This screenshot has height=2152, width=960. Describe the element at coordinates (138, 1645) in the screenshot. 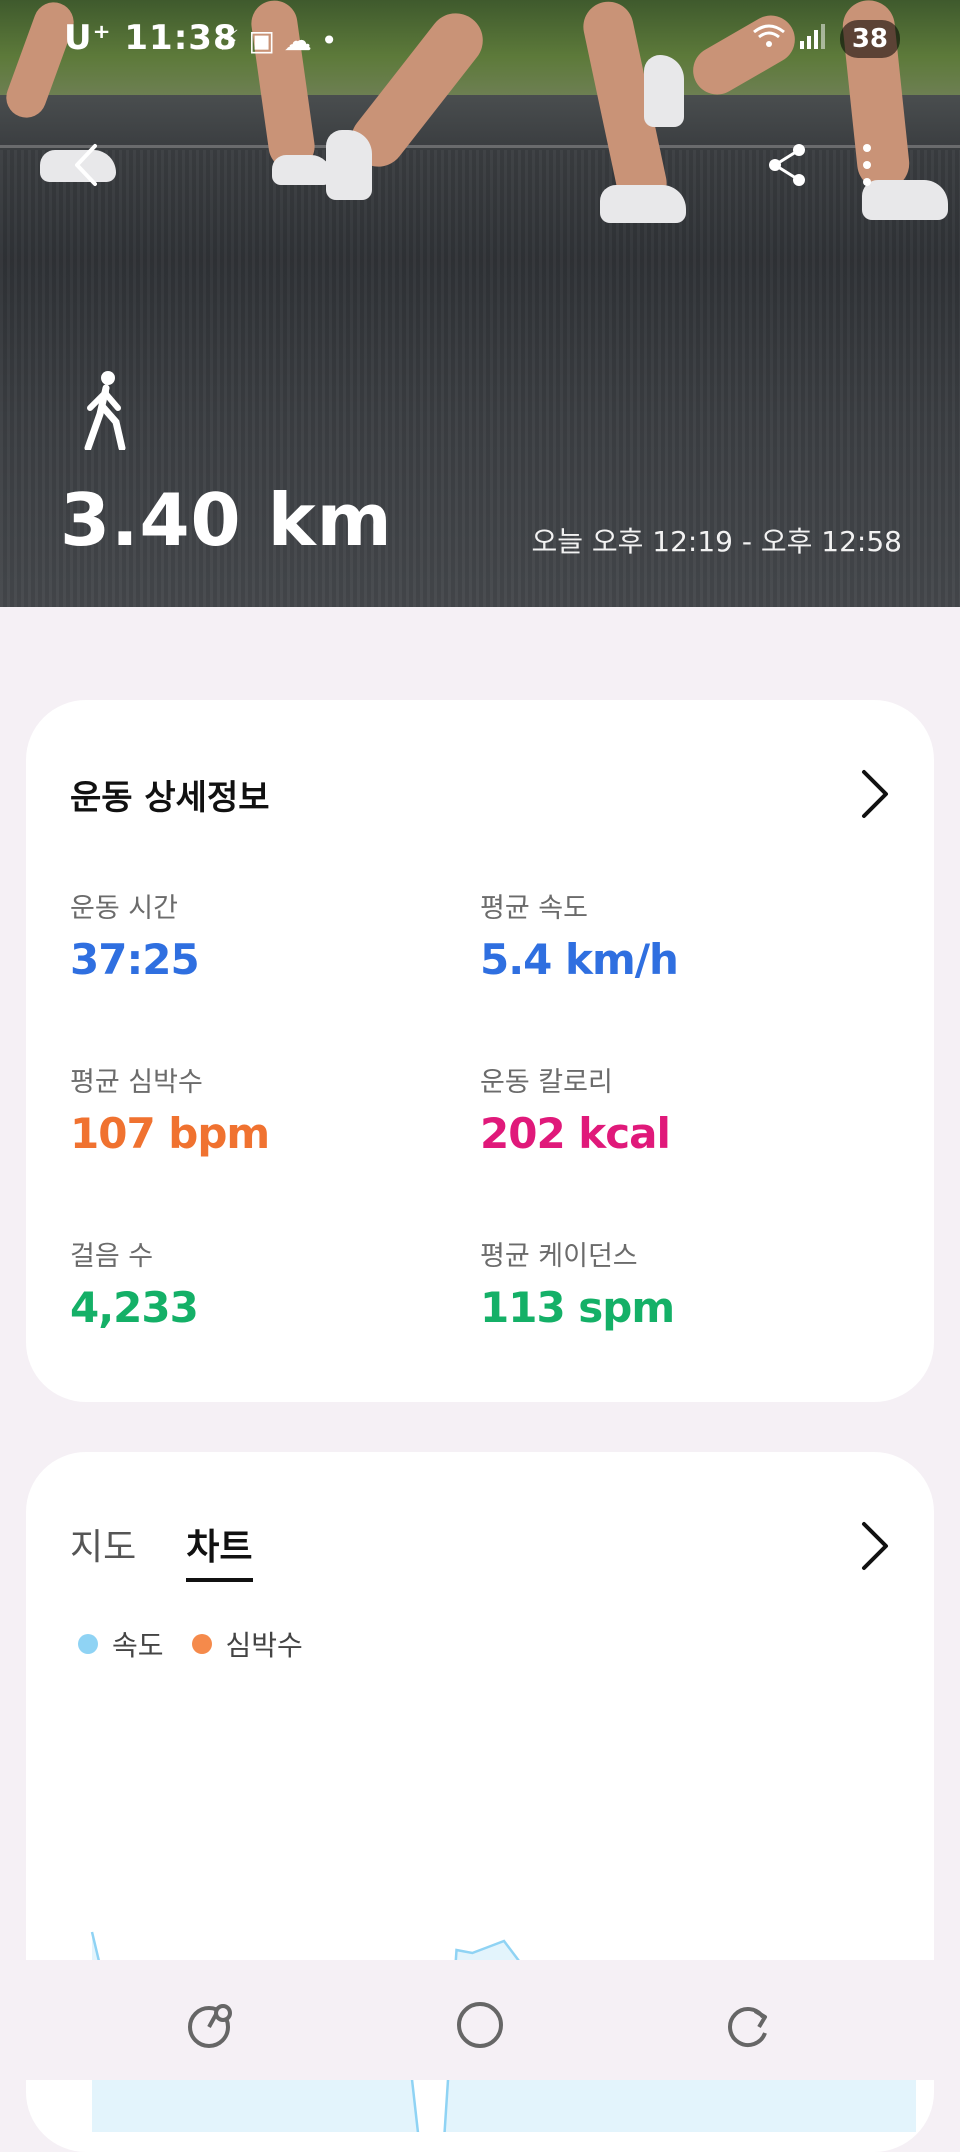

I see `legend-label: 속도` at that location.